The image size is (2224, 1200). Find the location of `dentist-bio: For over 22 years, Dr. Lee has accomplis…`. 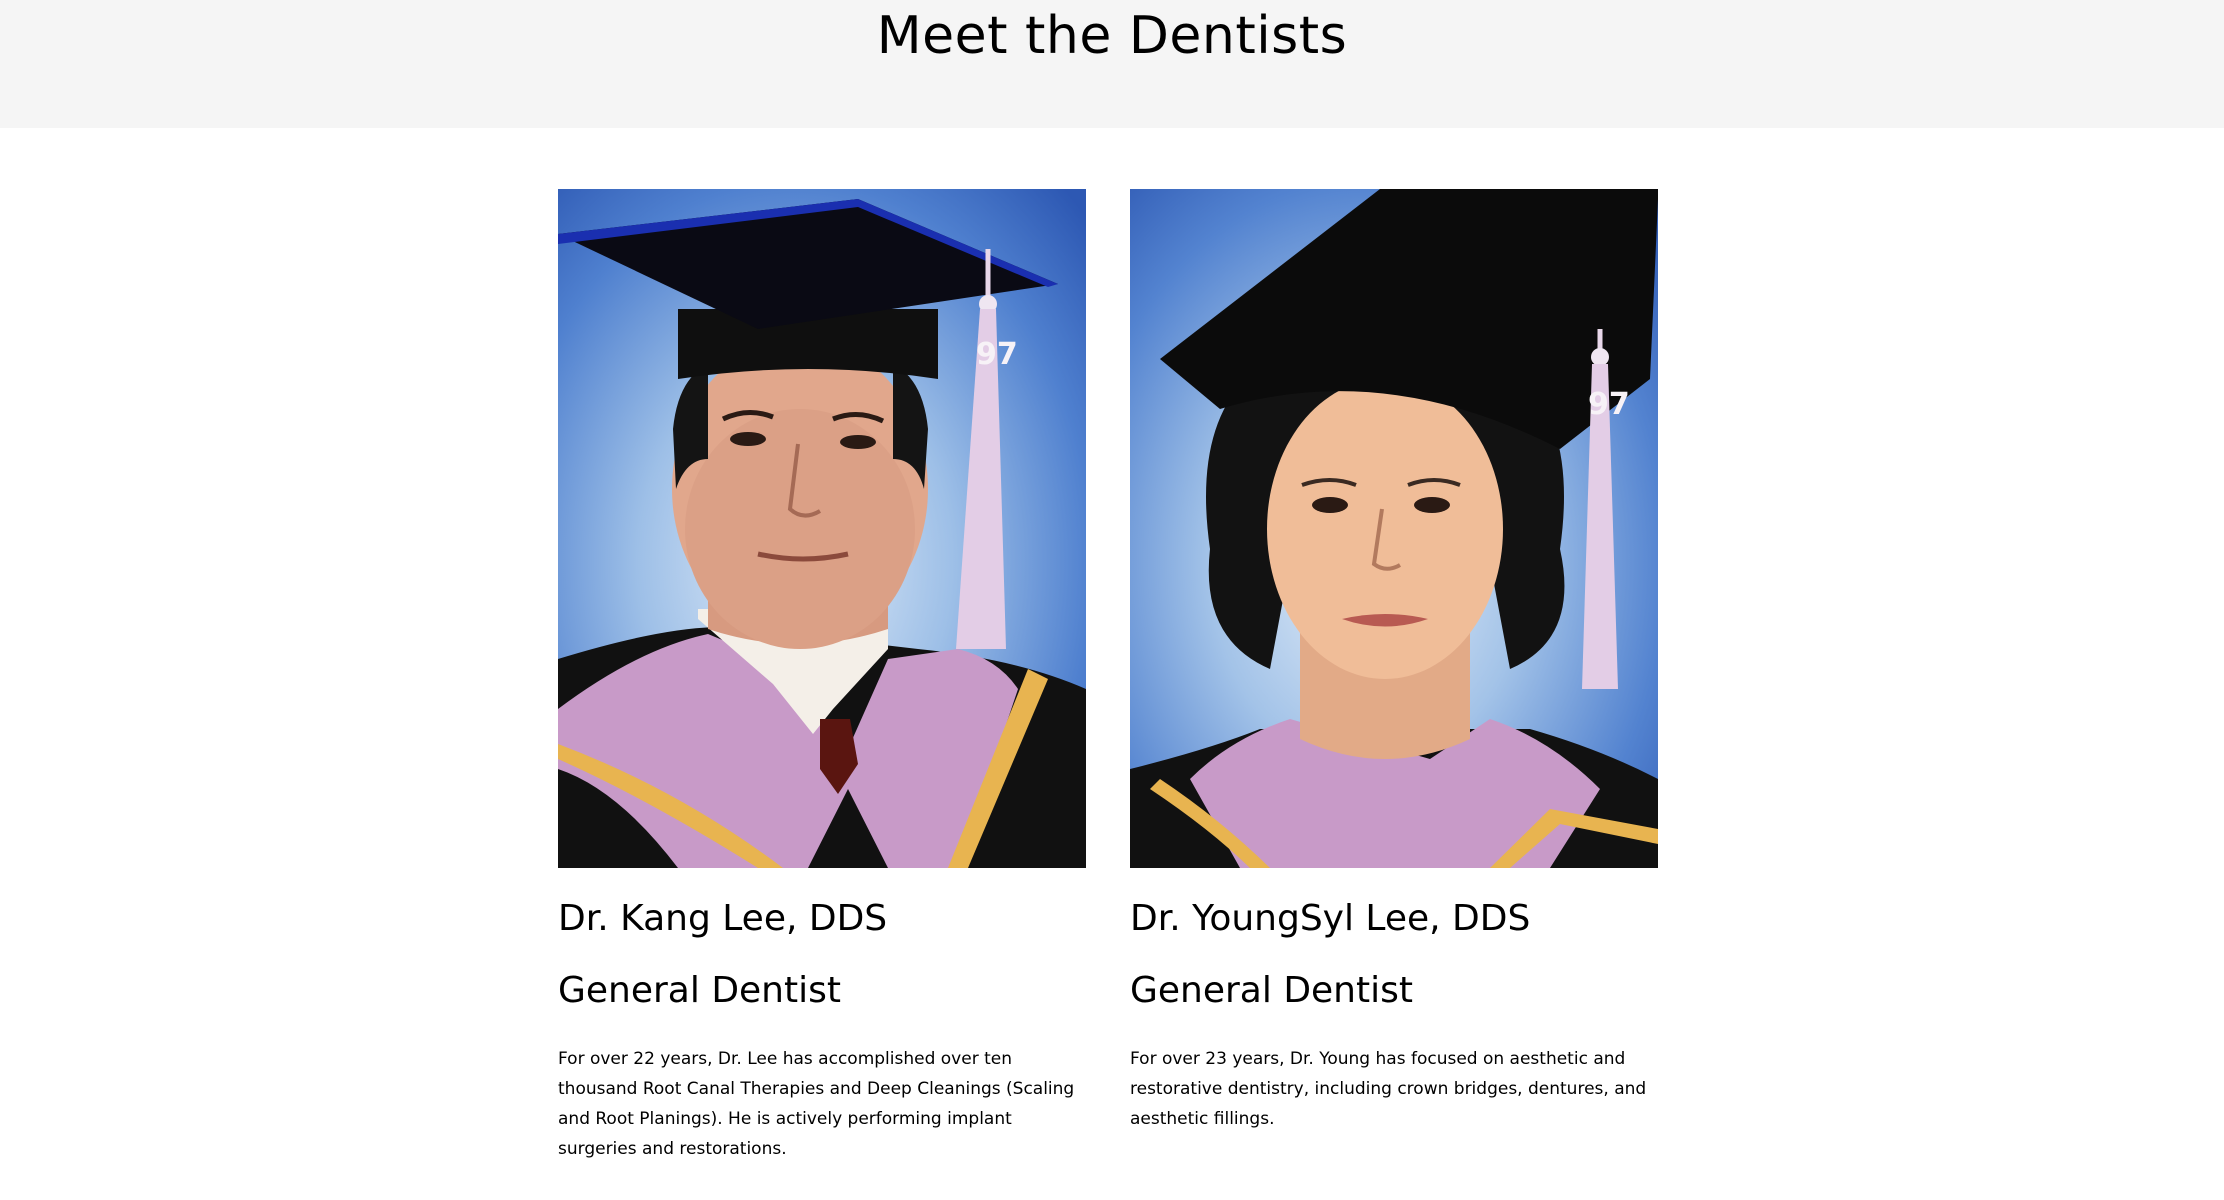

dentist-bio: For over 22 years, Dr. Lee has accomplis… is located at coordinates (816, 1104).